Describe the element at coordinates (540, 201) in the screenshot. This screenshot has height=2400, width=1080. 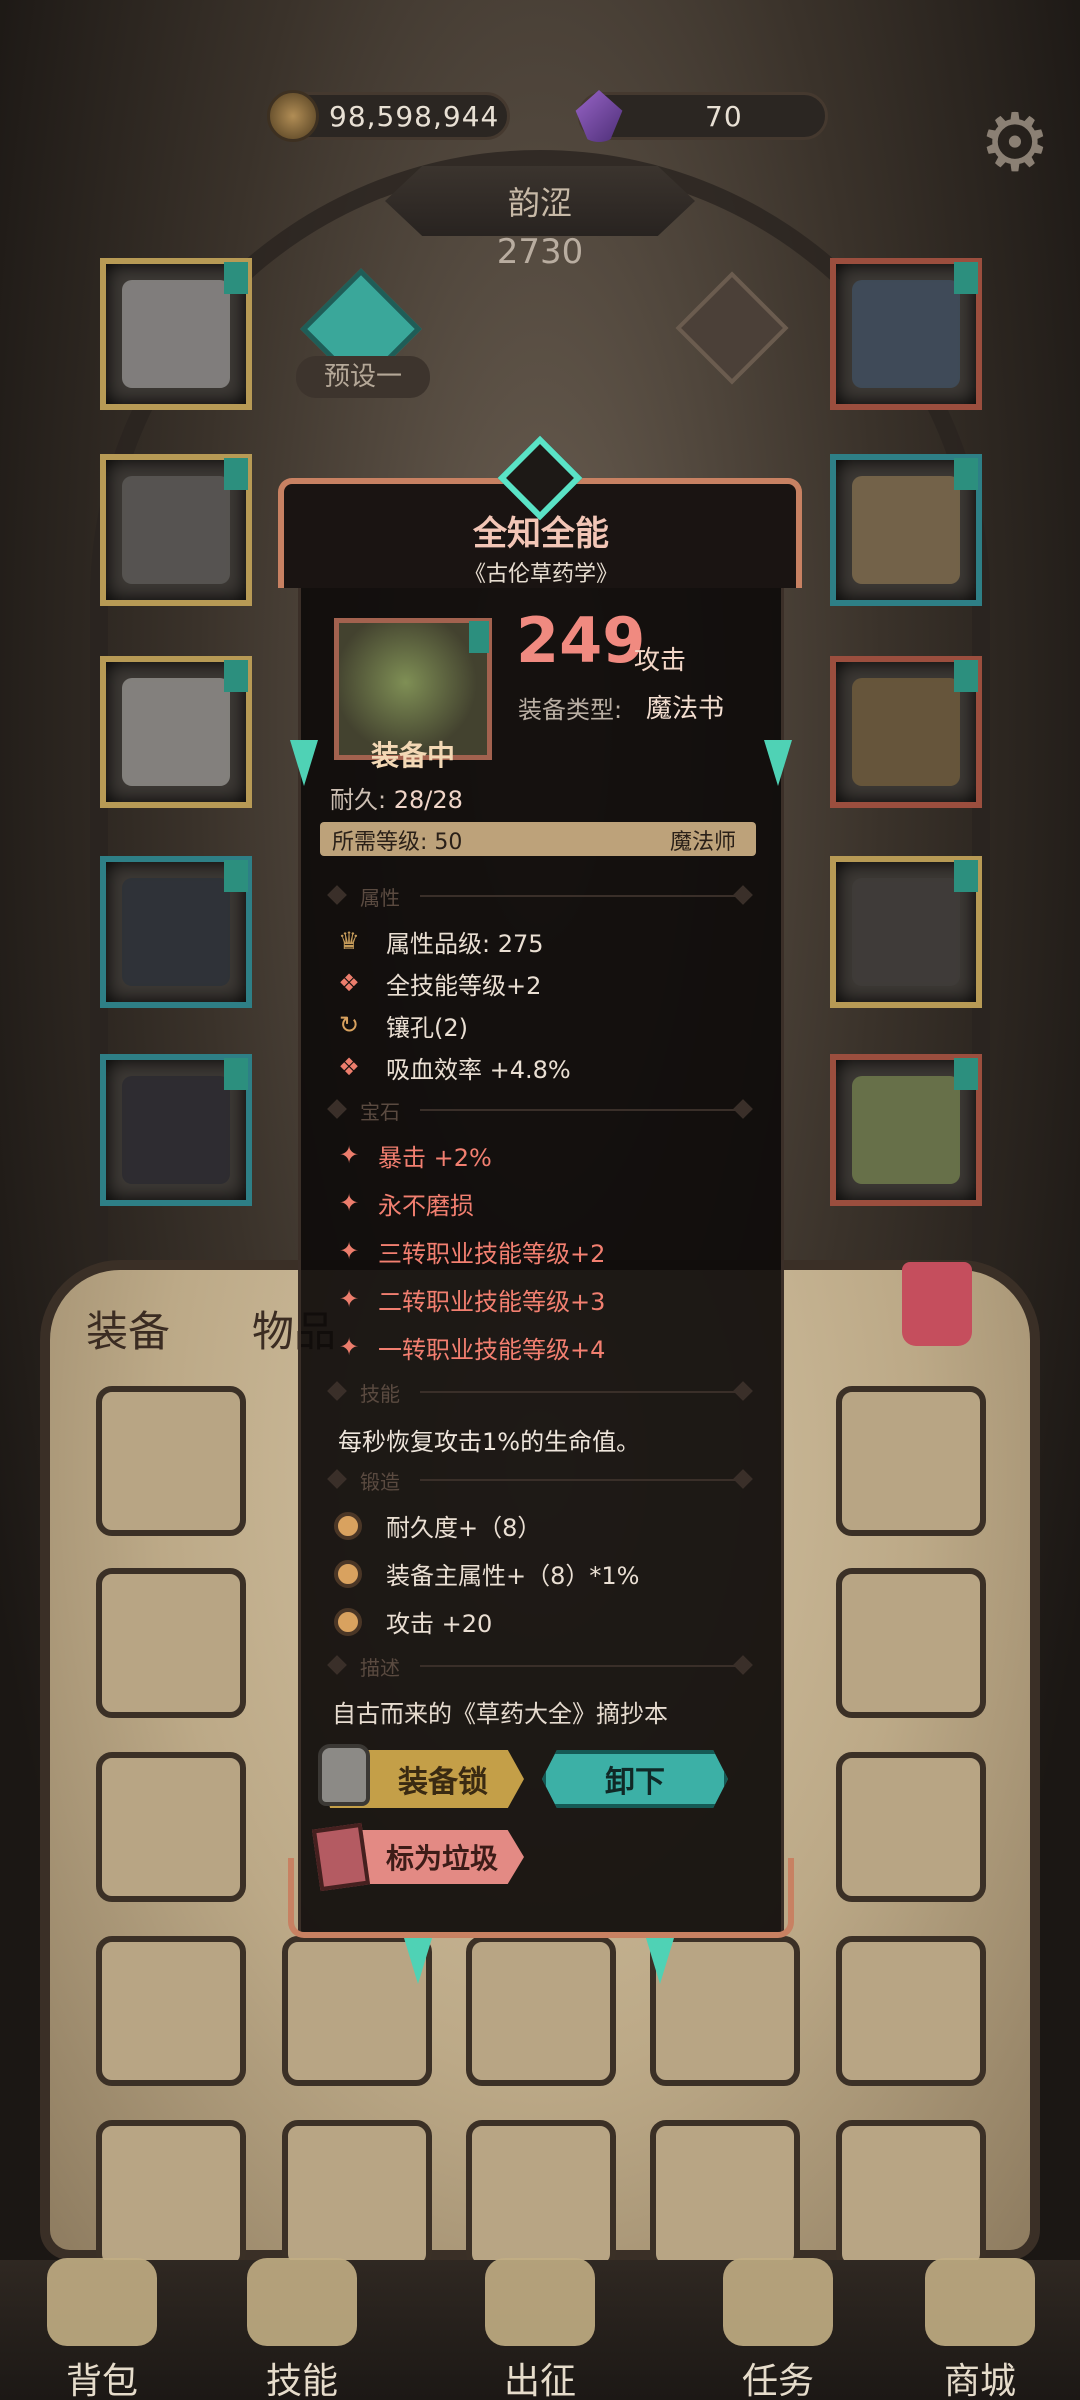
I see `character-name: 韵涩` at that location.